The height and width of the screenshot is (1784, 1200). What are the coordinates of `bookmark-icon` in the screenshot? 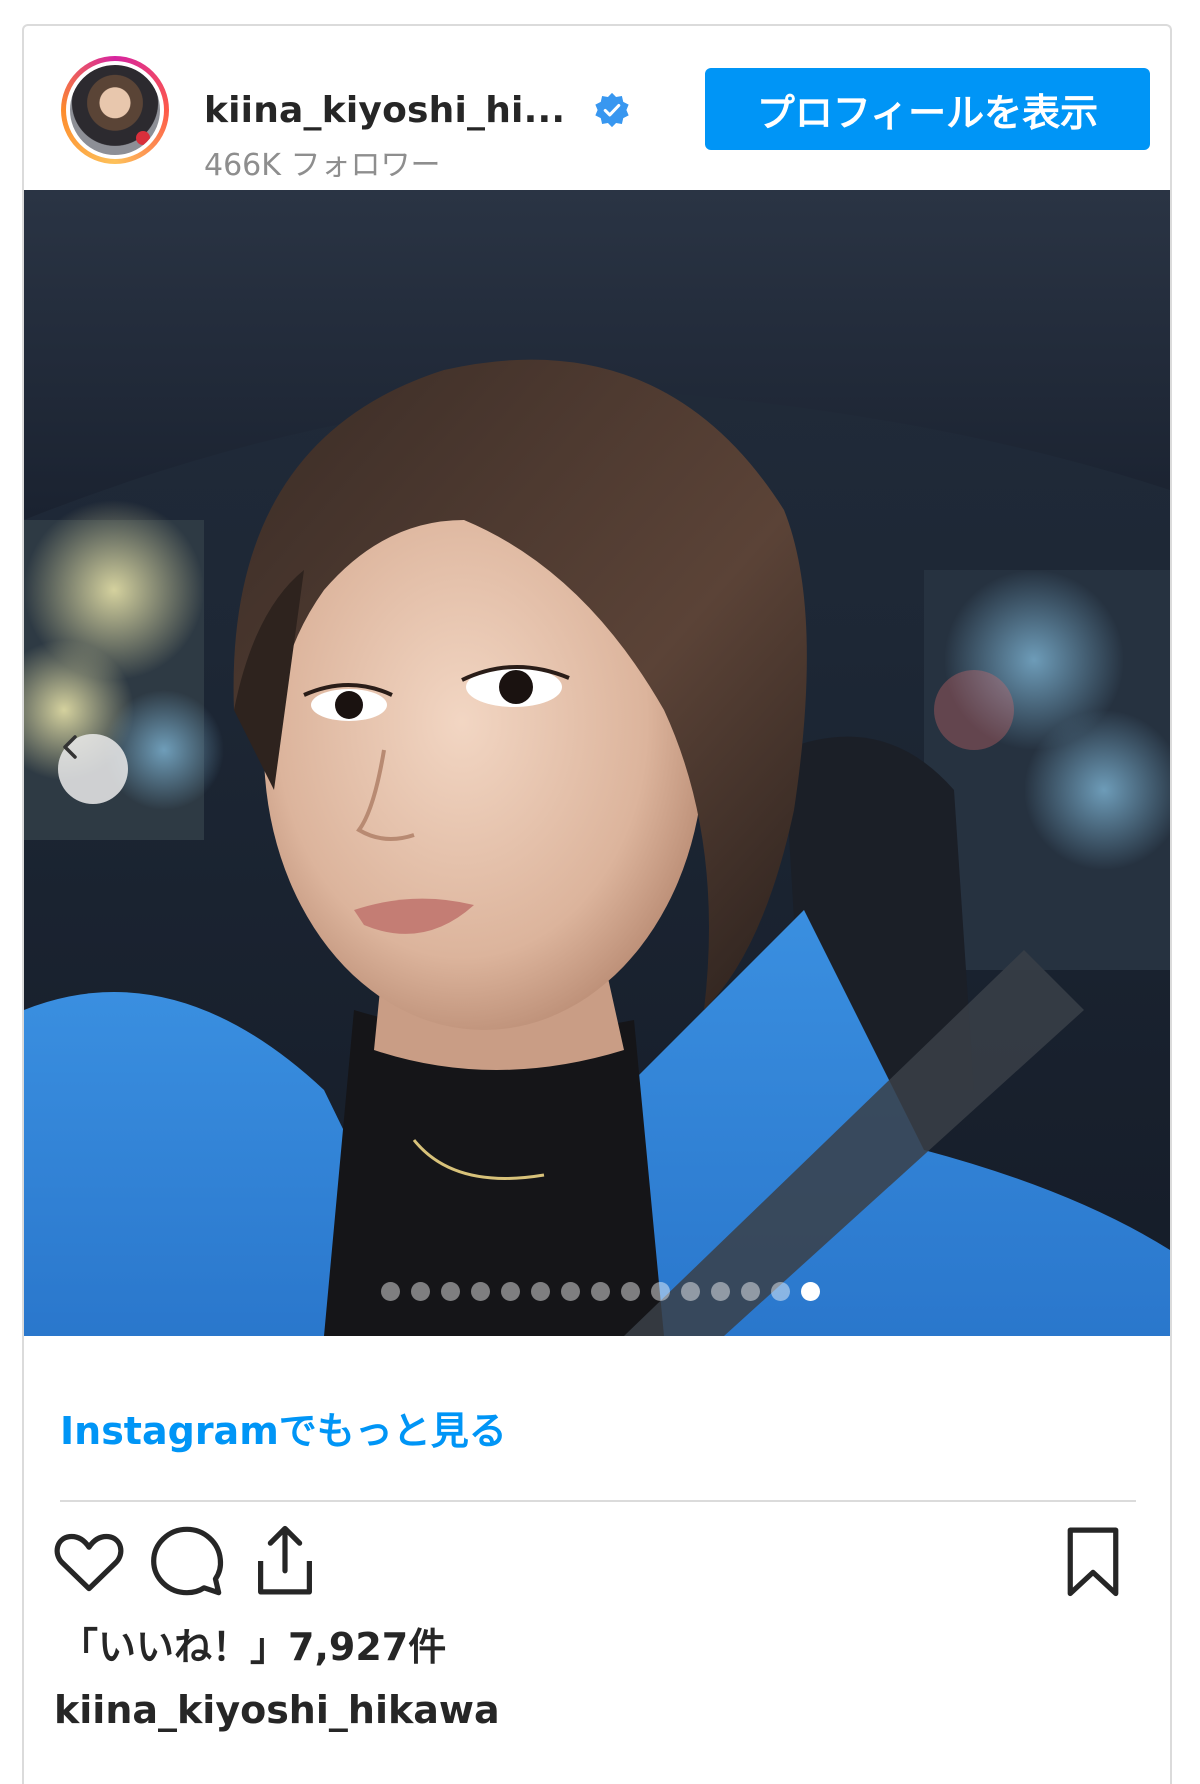 It's located at (1093, 1561).